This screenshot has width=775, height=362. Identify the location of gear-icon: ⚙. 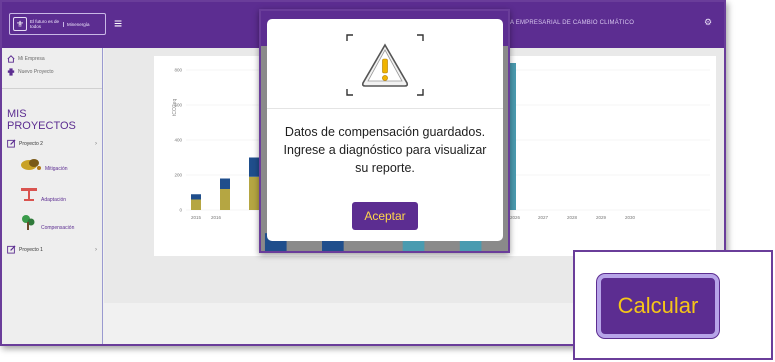
(708, 22).